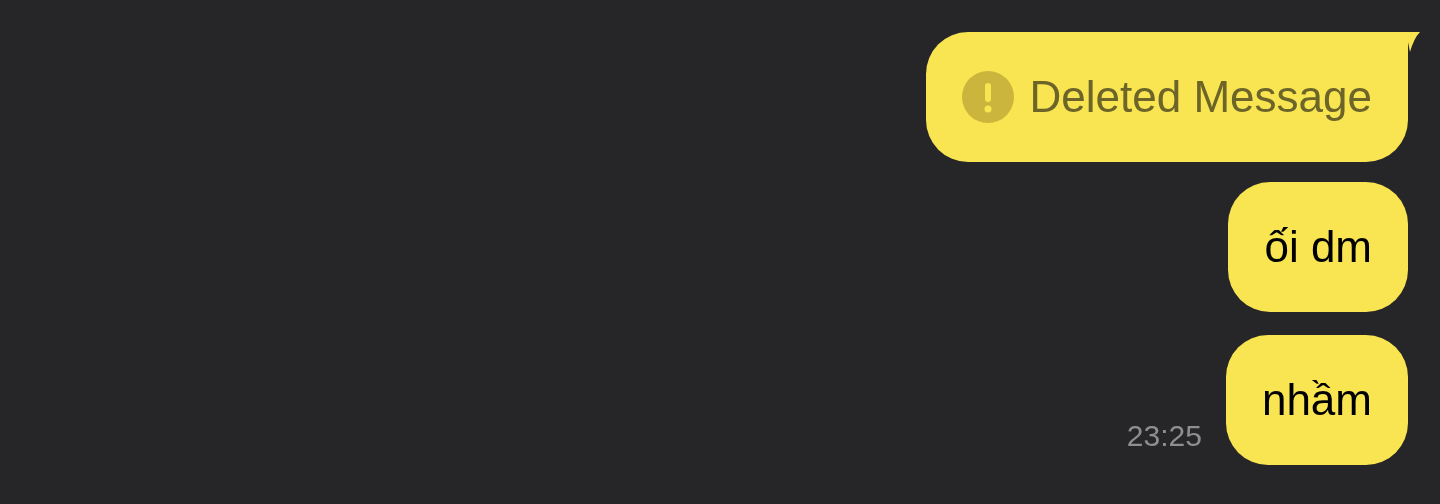  I want to click on warning-icon, so click(987, 97).